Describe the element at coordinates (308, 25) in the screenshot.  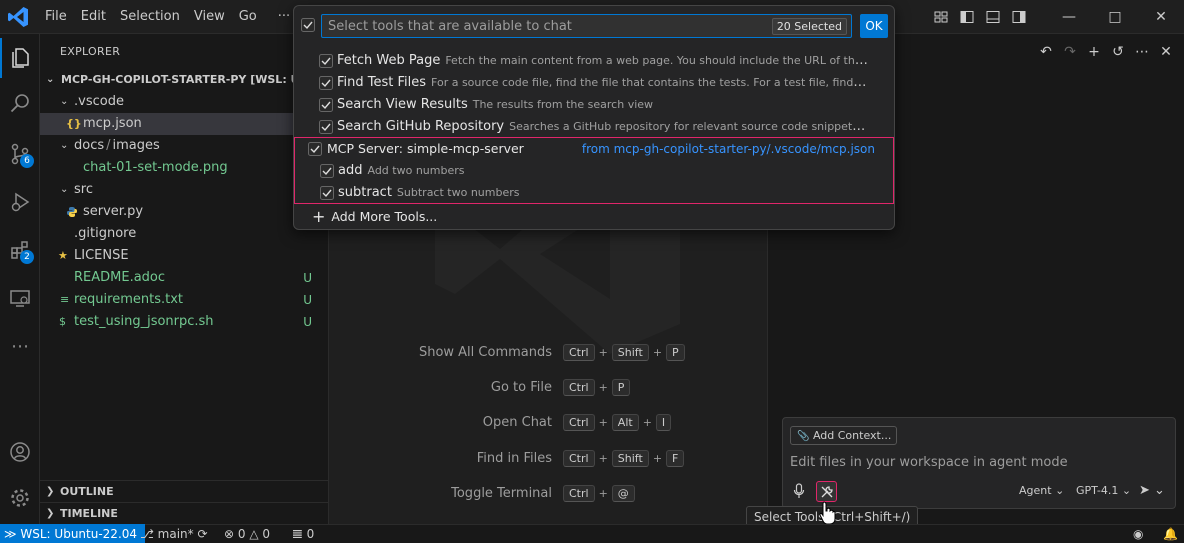
I see `select-all-checkbox` at that location.